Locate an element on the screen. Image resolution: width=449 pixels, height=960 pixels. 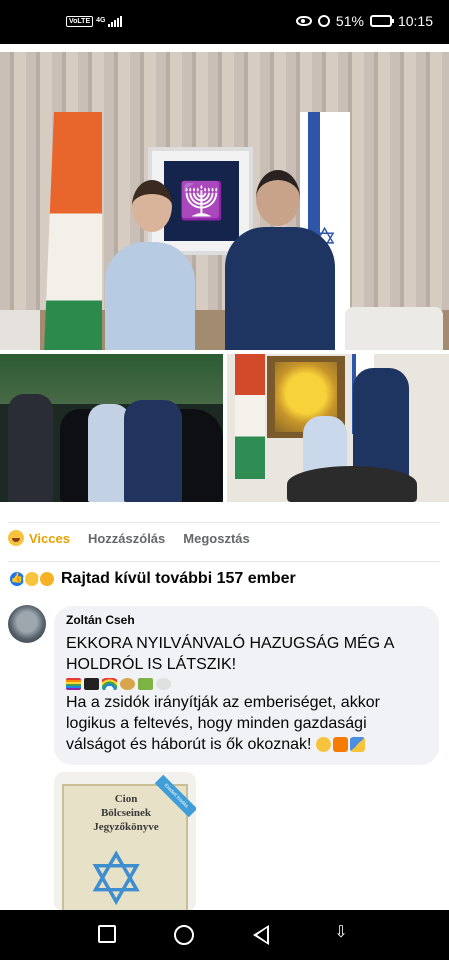
action-bar: Vicces Hozzászólás Megosztás is located at coordinates (138, 538).